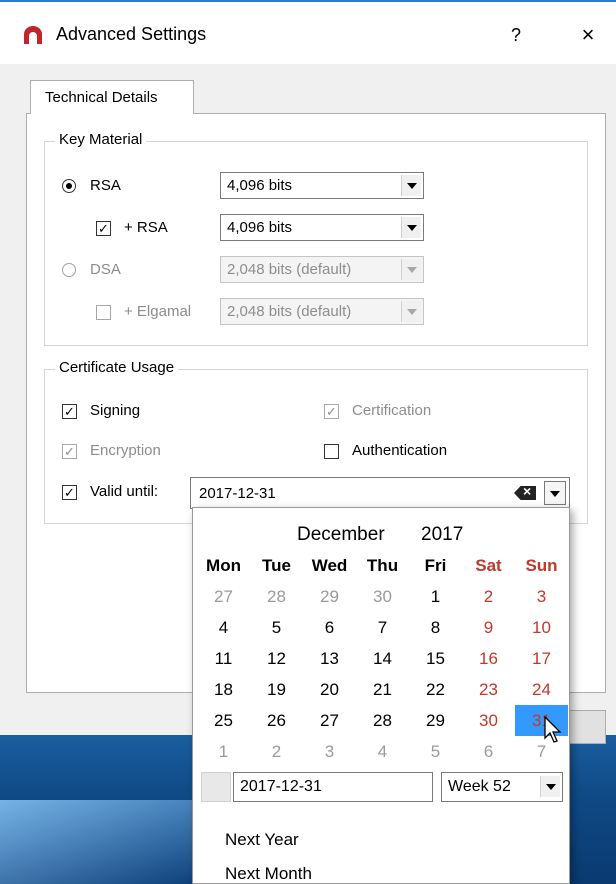 This screenshot has height=884, width=616. What do you see at coordinates (101, 139) in the screenshot?
I see `key-material-title: Key Material` at bounding box center [101, 139].